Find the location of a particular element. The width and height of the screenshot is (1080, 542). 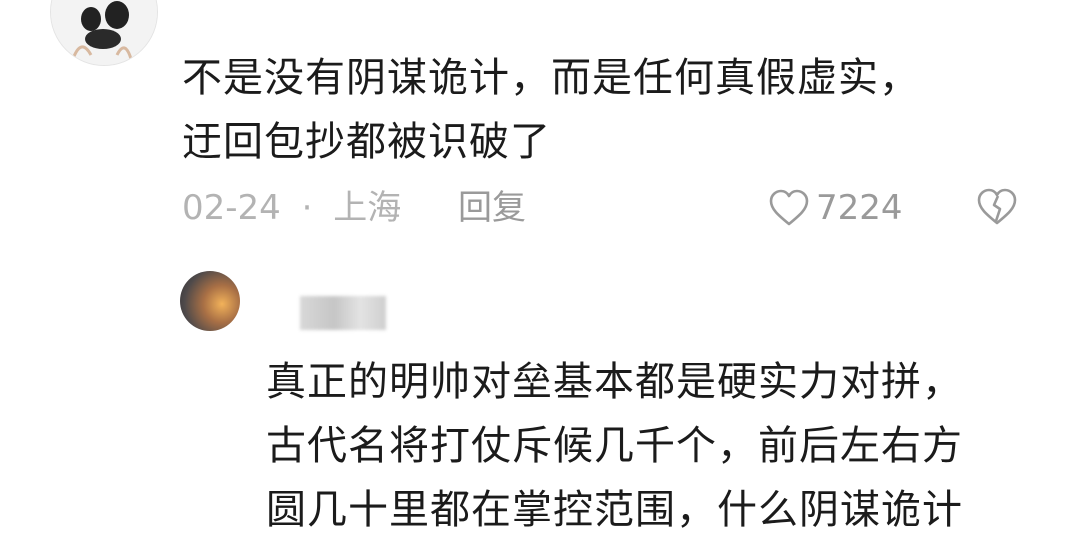

heart-outline-icon is located at coordinates (789, 207).